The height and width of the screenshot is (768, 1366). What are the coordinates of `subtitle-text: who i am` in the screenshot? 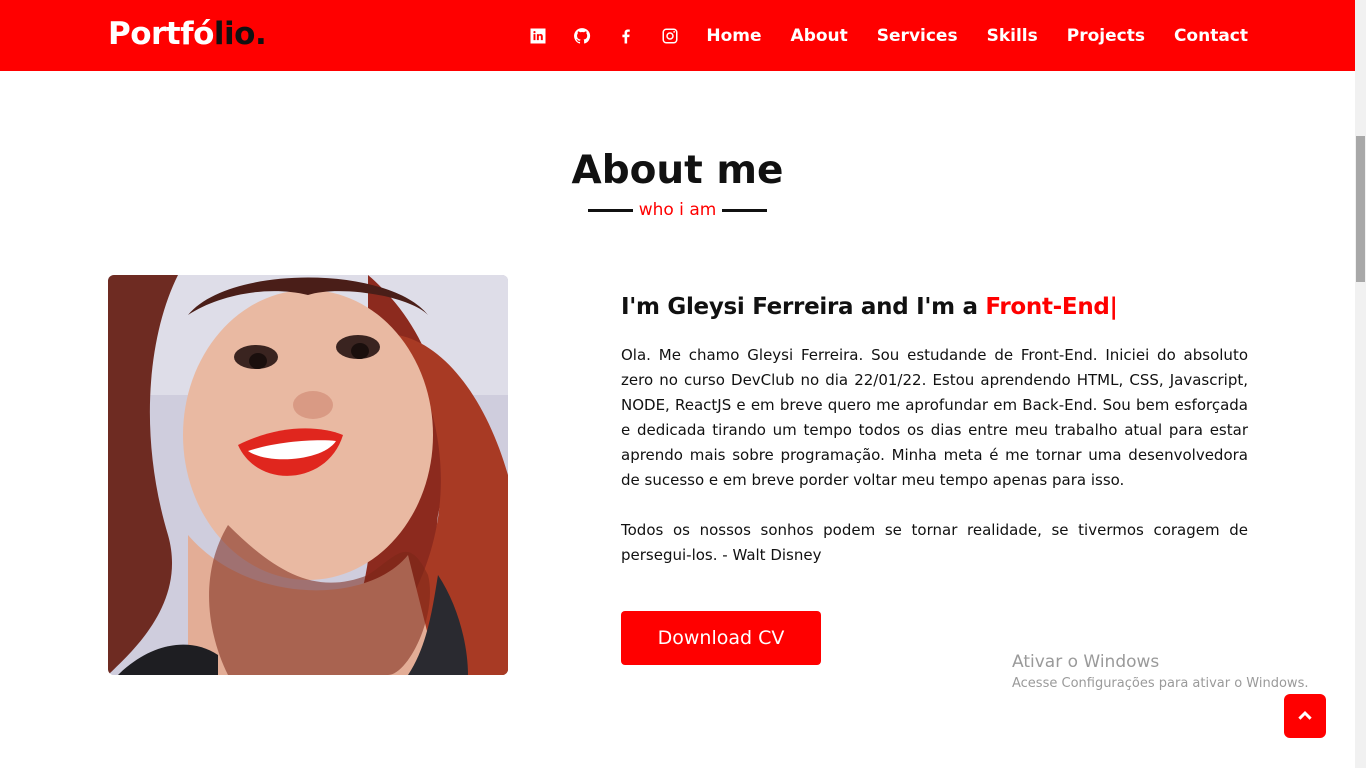 It's located at (677, 210).